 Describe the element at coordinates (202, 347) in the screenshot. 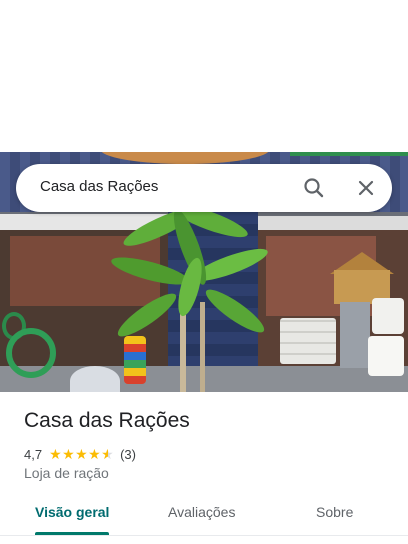

I see `photo-palm-trunk` at that location.